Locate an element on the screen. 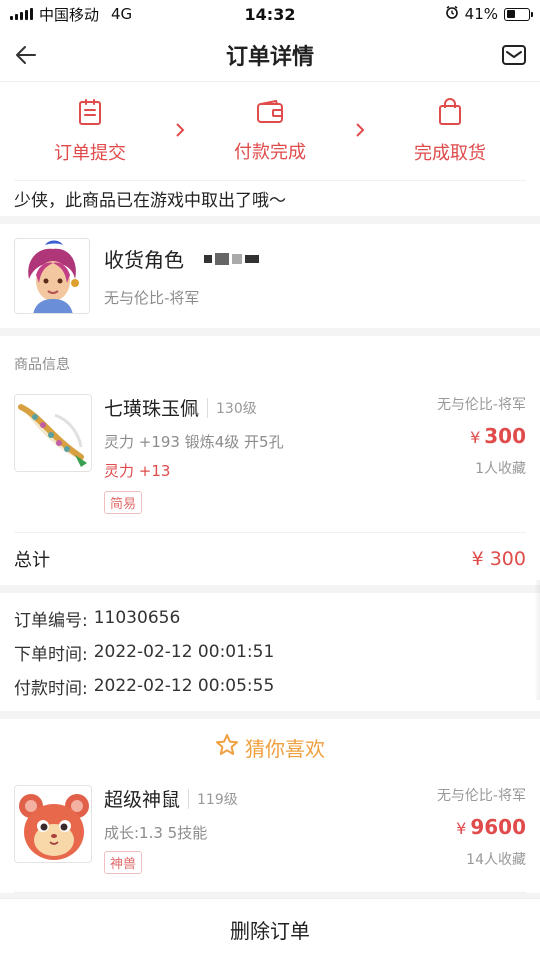 Image resolution: width=540 pixels, height=960 pixels. role-title: 收货角色 is located at coordinates (144, 260).